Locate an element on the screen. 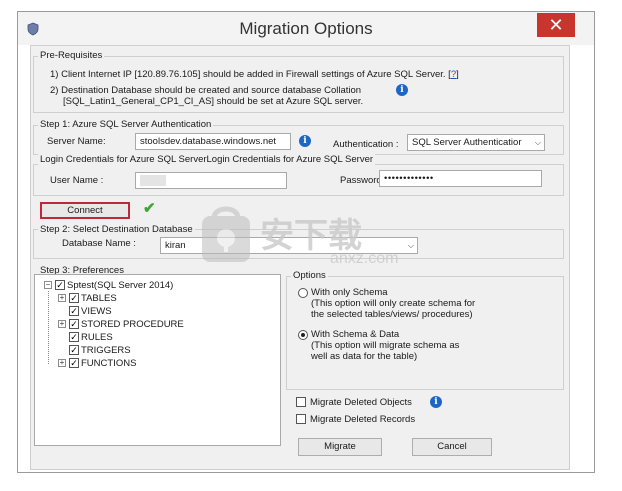 This screenshot has width=622, height=491. connect-button: Connect is located at coordinates (85, 210).